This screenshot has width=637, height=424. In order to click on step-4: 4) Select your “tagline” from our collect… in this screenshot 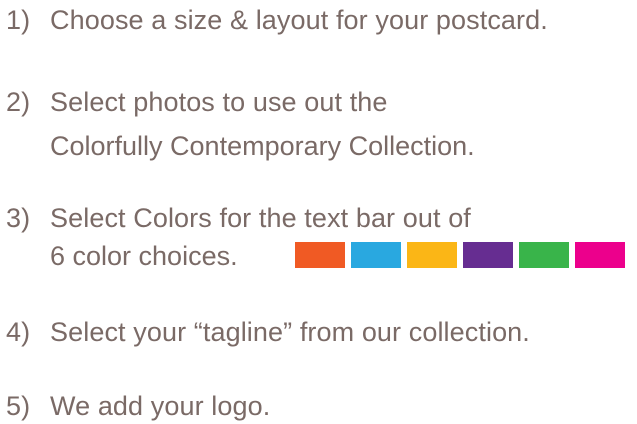, I will do `click(268, 332)`.